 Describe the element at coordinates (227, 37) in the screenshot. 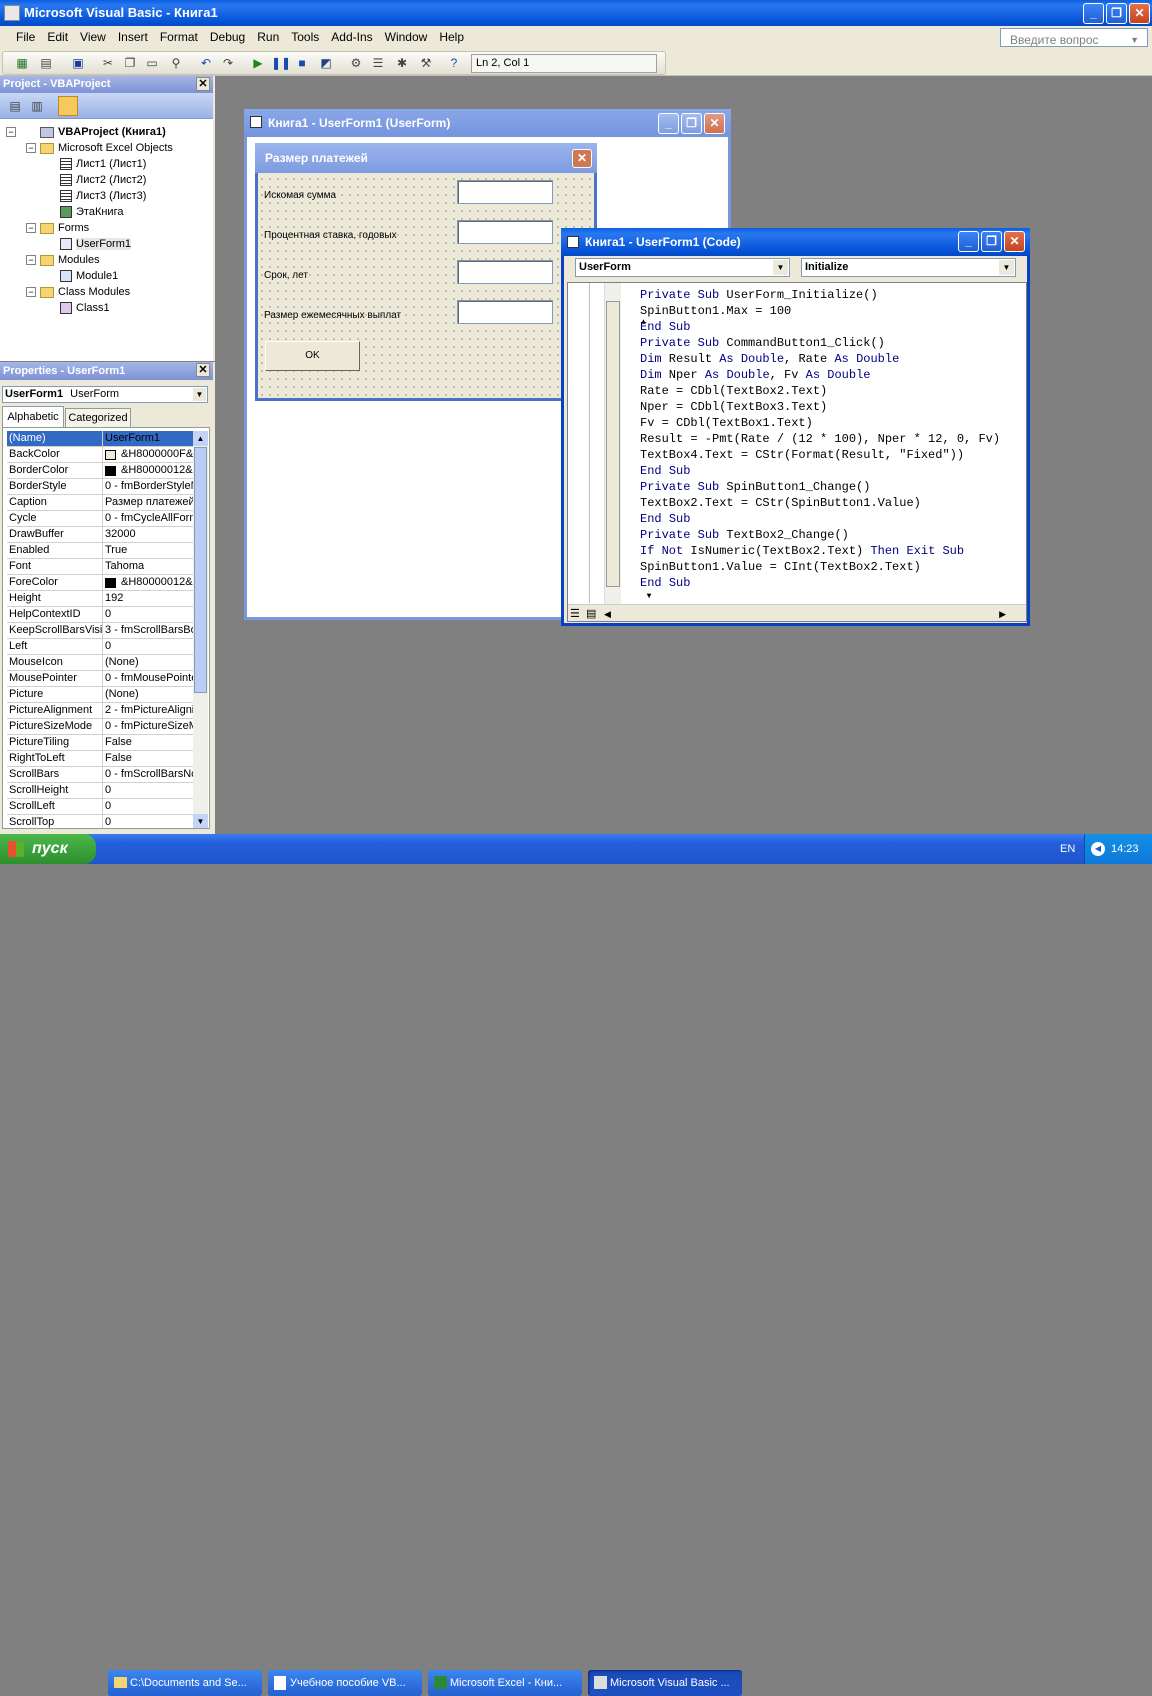

I see `menu-debug: Debug` at that location.